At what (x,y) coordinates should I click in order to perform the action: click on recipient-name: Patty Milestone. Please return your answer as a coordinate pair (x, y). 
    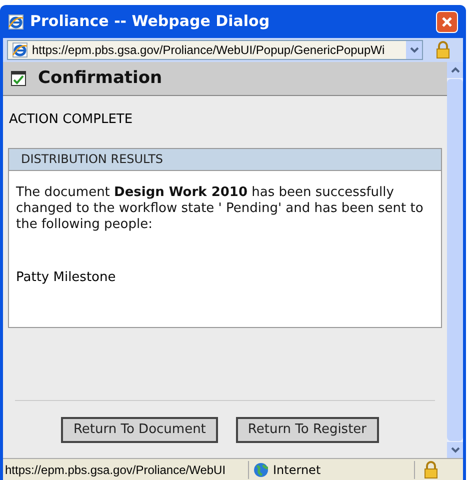
    Looking at the image, I should click on (66, 277).